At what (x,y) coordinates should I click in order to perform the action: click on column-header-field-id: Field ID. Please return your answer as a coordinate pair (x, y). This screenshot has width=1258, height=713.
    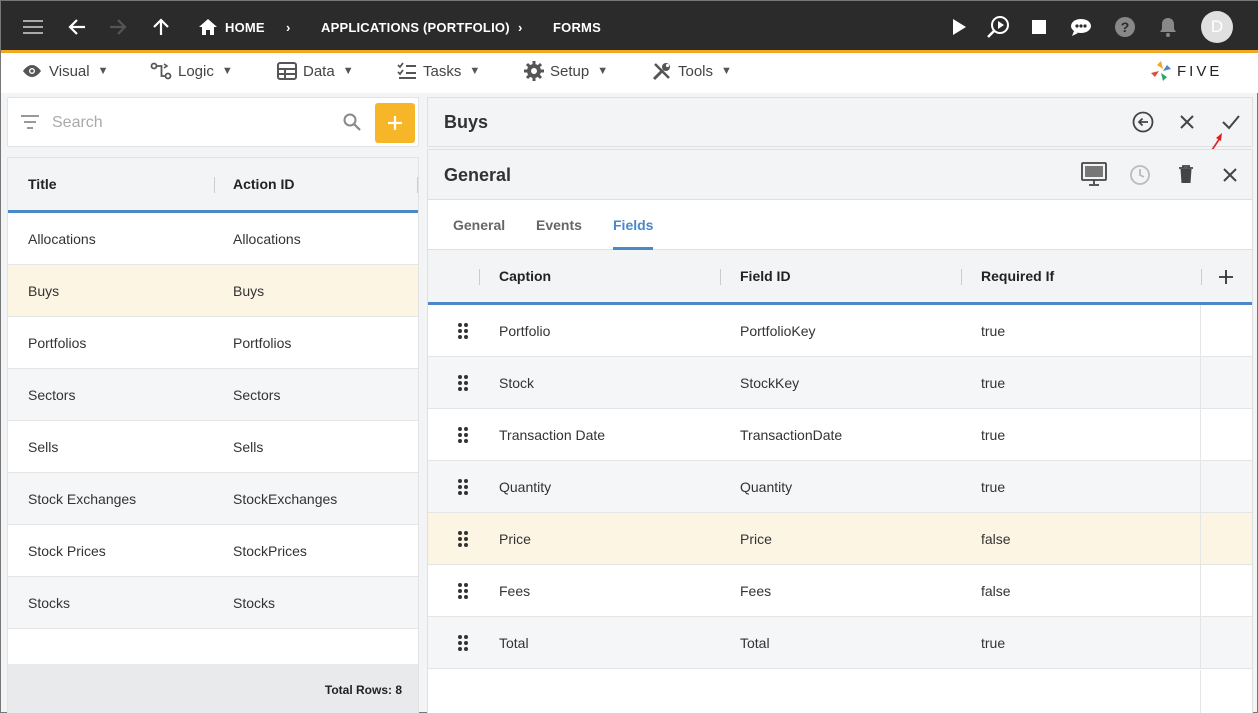
    Looking at the image, I should click on (765, 276).